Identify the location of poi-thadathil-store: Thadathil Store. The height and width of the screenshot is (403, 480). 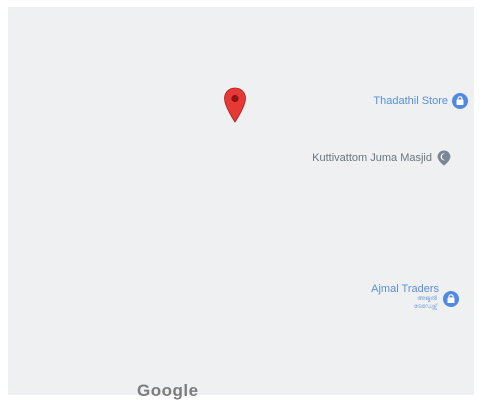
(420, 101).